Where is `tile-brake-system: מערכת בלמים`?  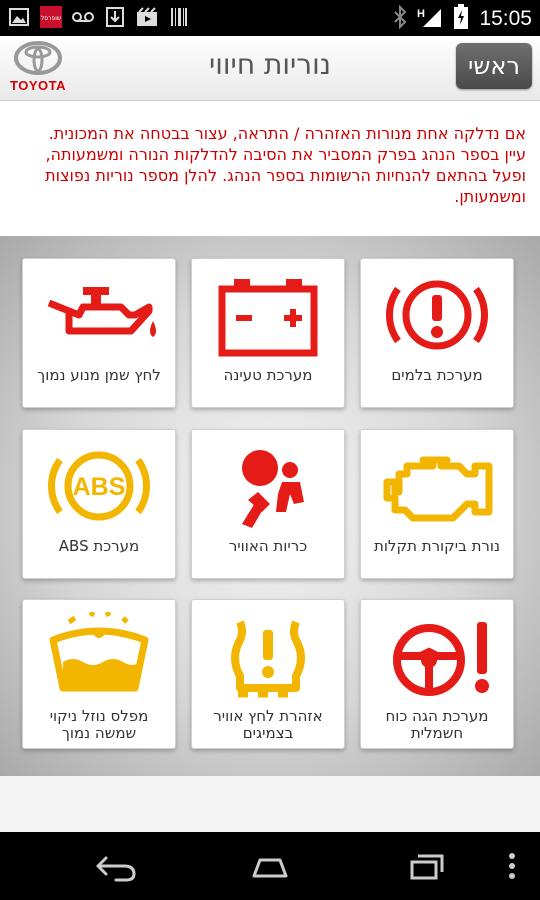
tile-brake-system: מערכת בלמים is located at coordinates (437, 333).